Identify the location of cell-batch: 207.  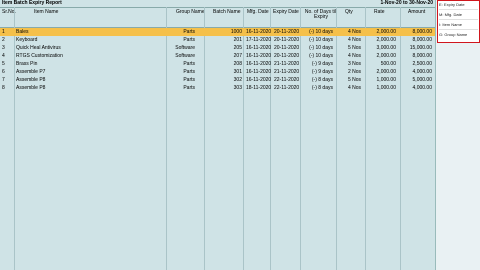
(237, 56).